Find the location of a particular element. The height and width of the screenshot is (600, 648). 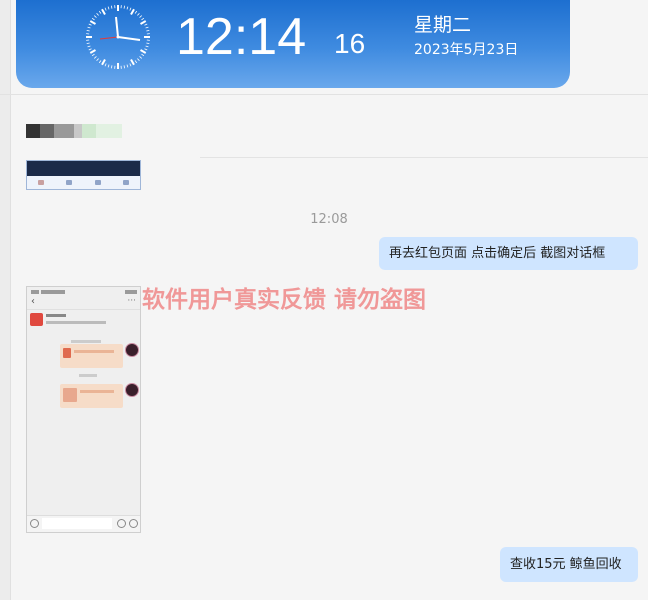

voice-icon is located at coordinates (34, 523).